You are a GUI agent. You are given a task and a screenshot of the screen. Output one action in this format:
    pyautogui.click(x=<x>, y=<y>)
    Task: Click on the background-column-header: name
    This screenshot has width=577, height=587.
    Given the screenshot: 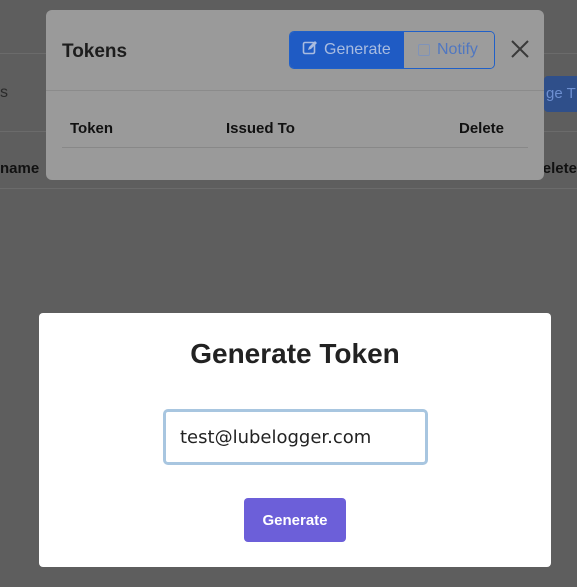 What is the action you would take?
    pyautogui.click(x=20, y=168)
    